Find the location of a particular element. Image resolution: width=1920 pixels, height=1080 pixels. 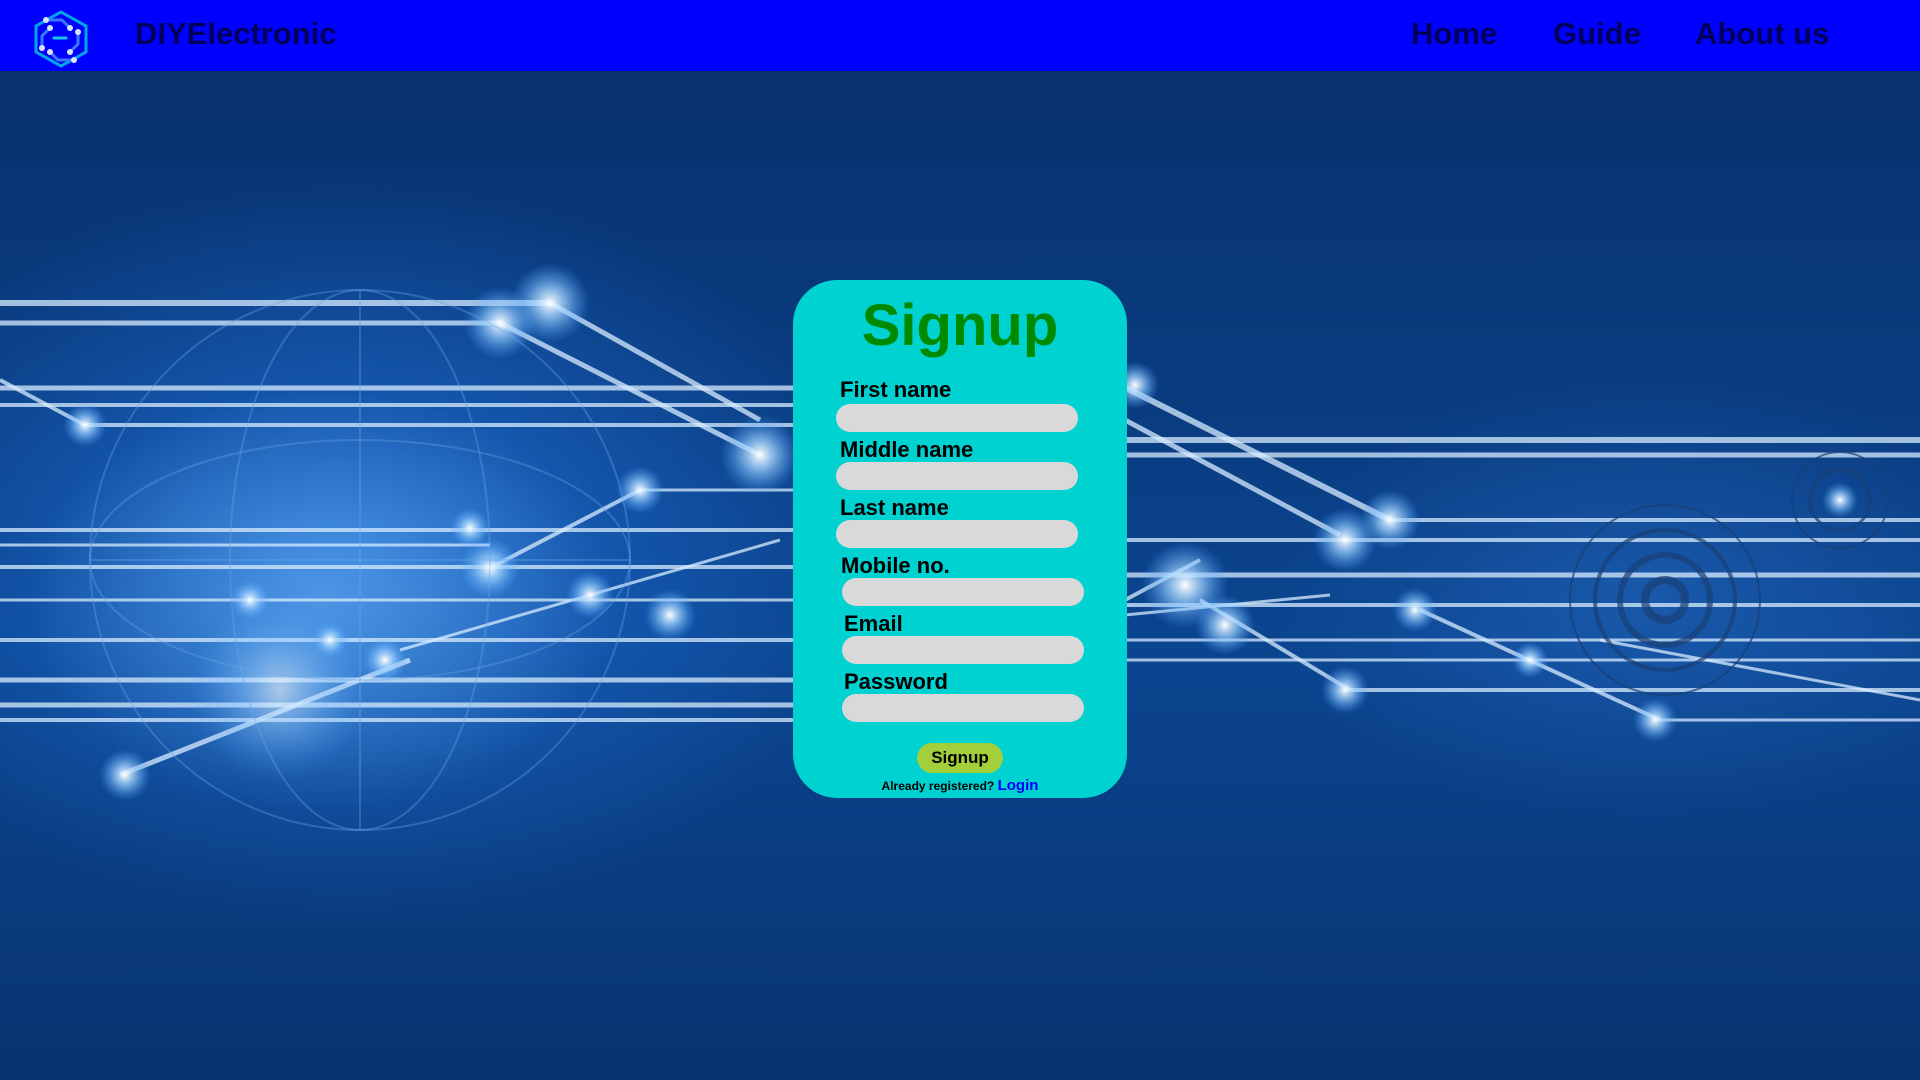

signup-title: Signup is located at coordinates (960, 325).